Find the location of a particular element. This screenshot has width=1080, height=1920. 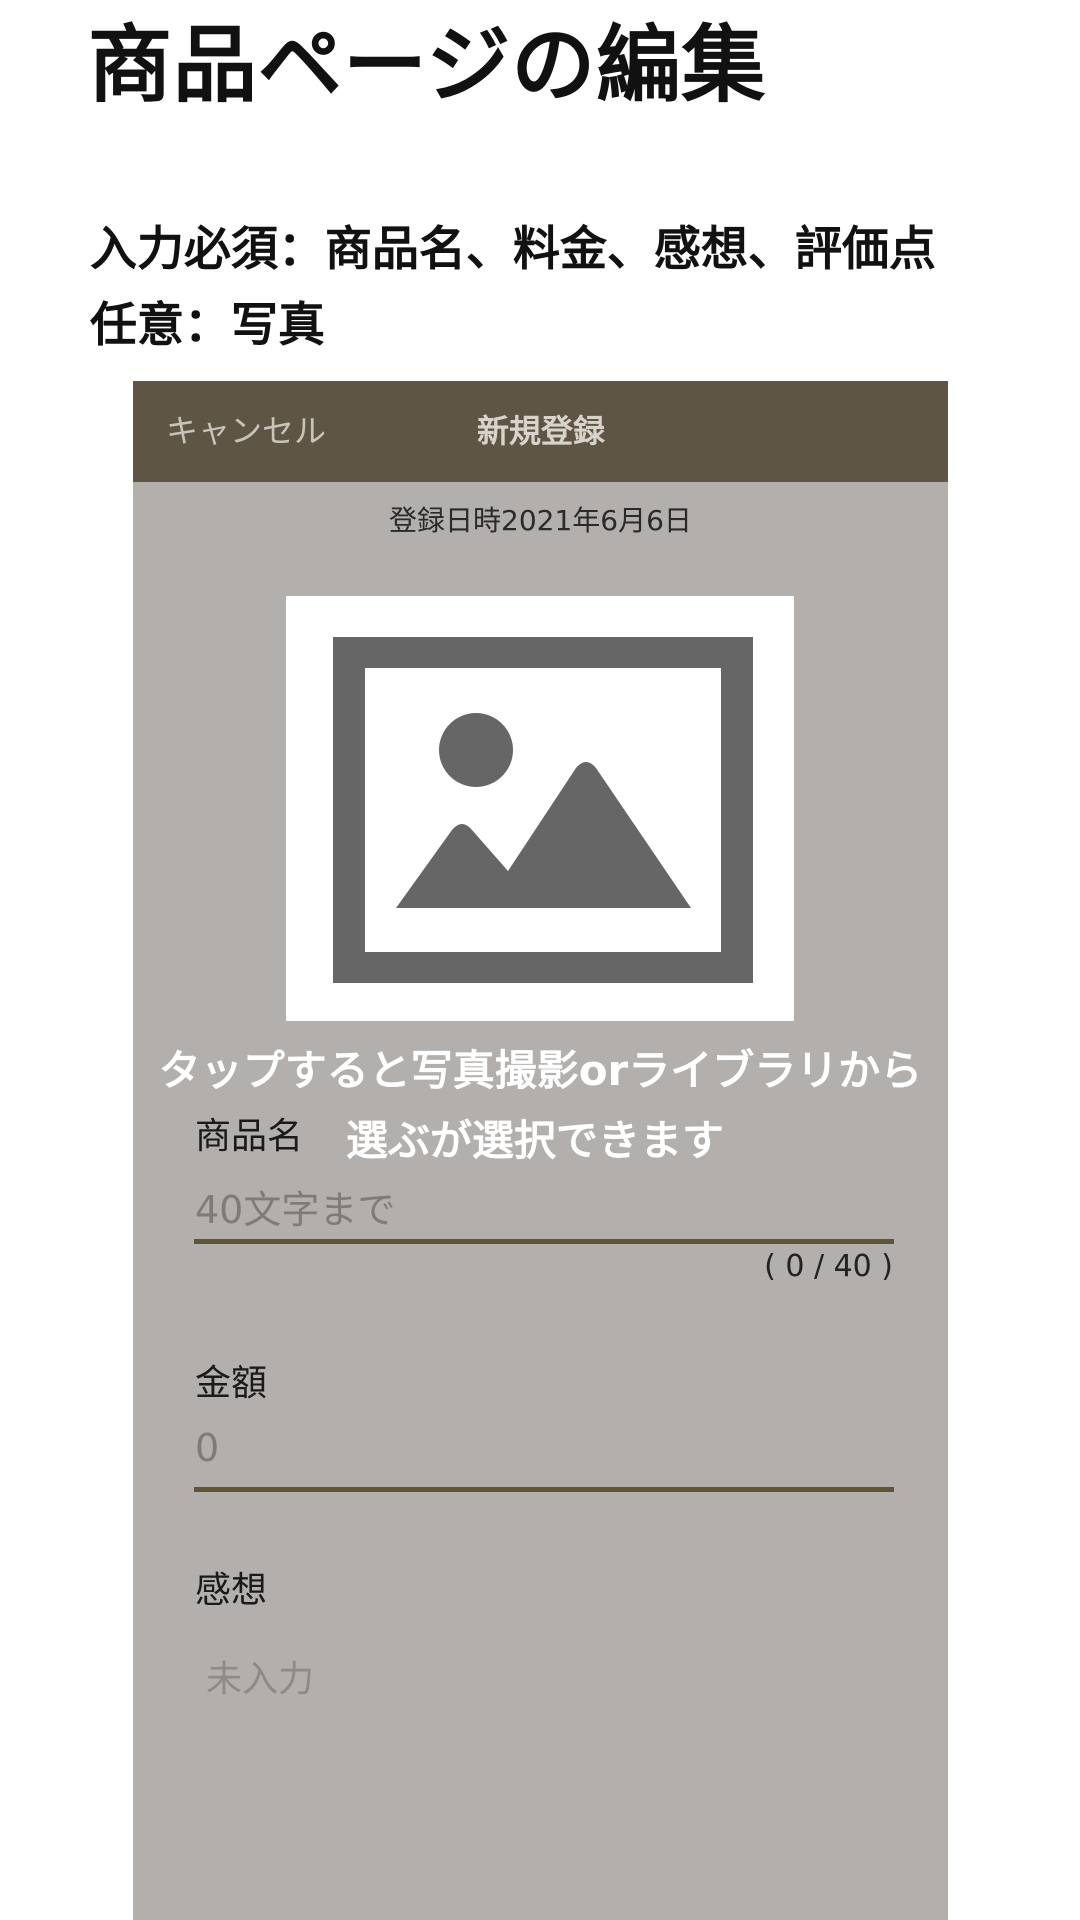

registration-date: 登録日時2021年6月6日 is located at coordinates (540, 520).